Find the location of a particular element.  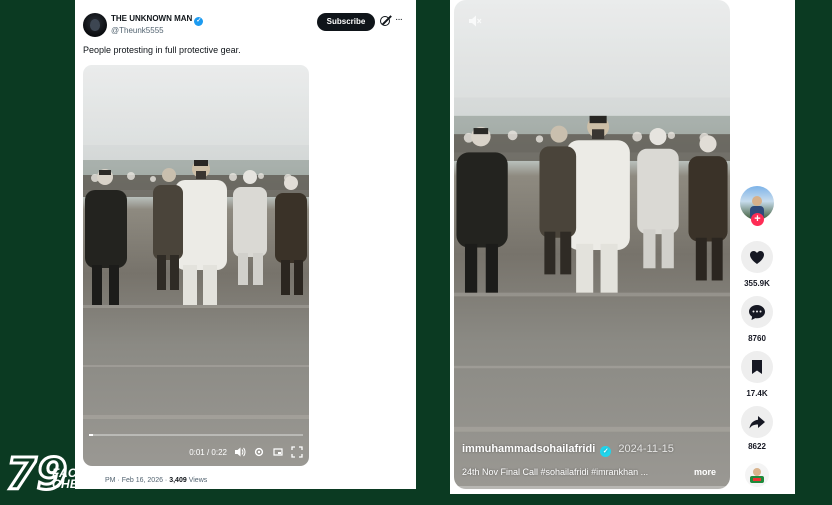

comment-button is located at coordinates (757, 312).